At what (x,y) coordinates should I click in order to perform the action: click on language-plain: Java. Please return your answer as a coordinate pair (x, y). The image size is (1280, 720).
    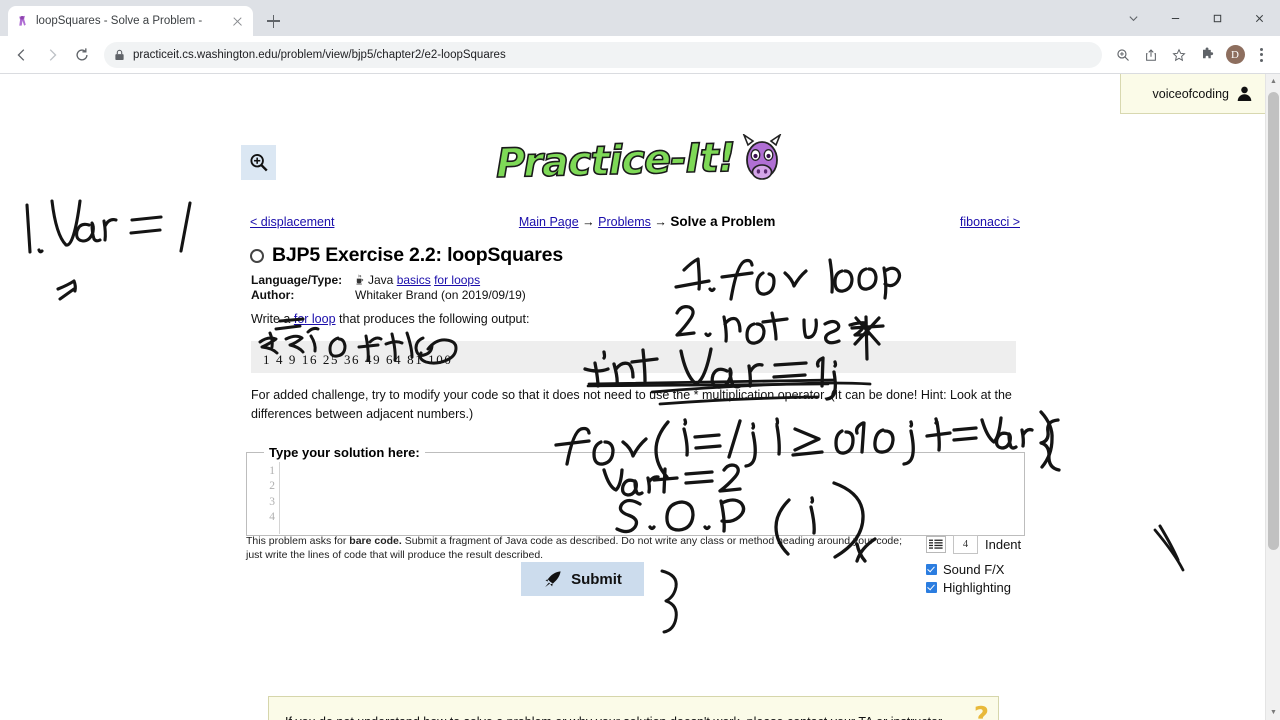
    Looking at the image, I should click on (381, 280).